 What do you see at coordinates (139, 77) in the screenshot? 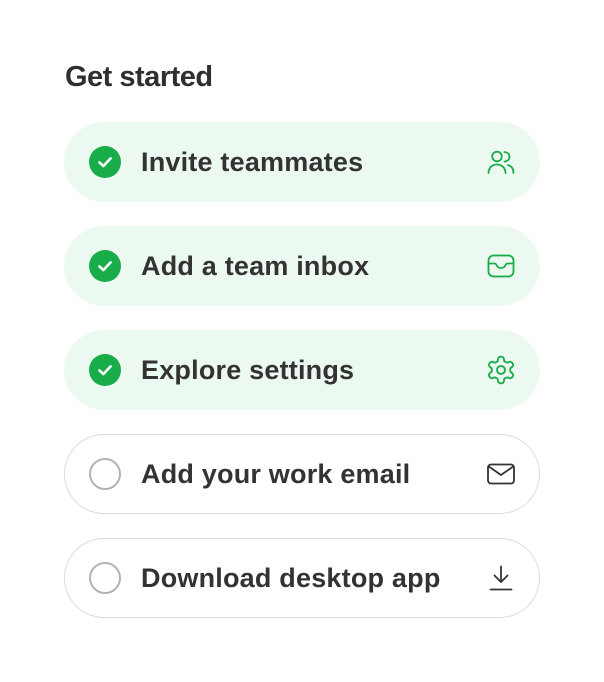
I see `page-title: Get started` at bounding box center [139, 77].